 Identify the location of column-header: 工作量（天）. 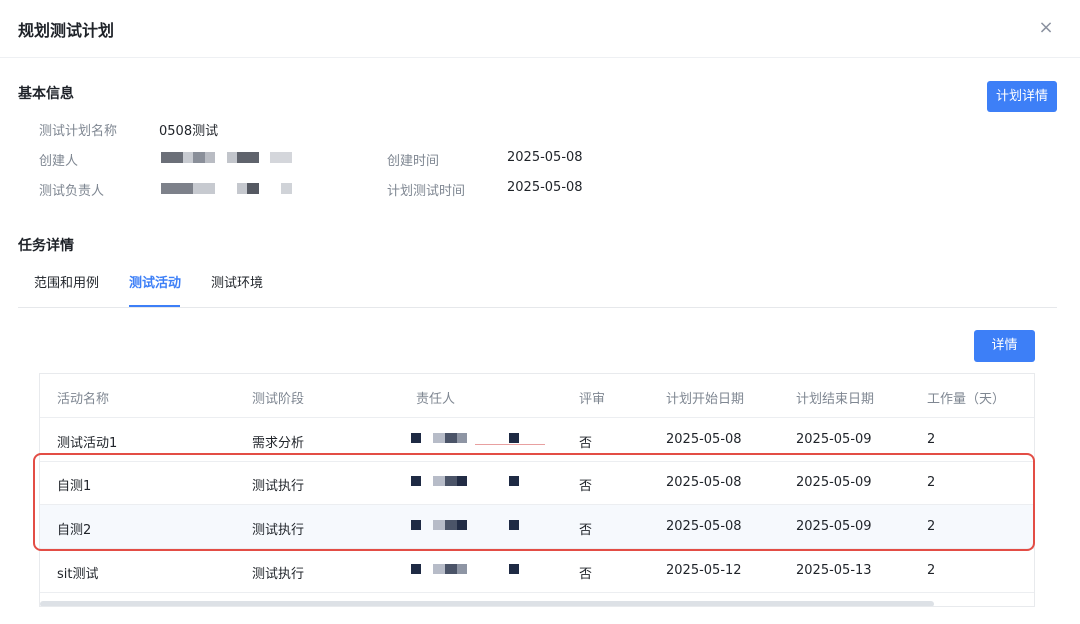
(966, 399).